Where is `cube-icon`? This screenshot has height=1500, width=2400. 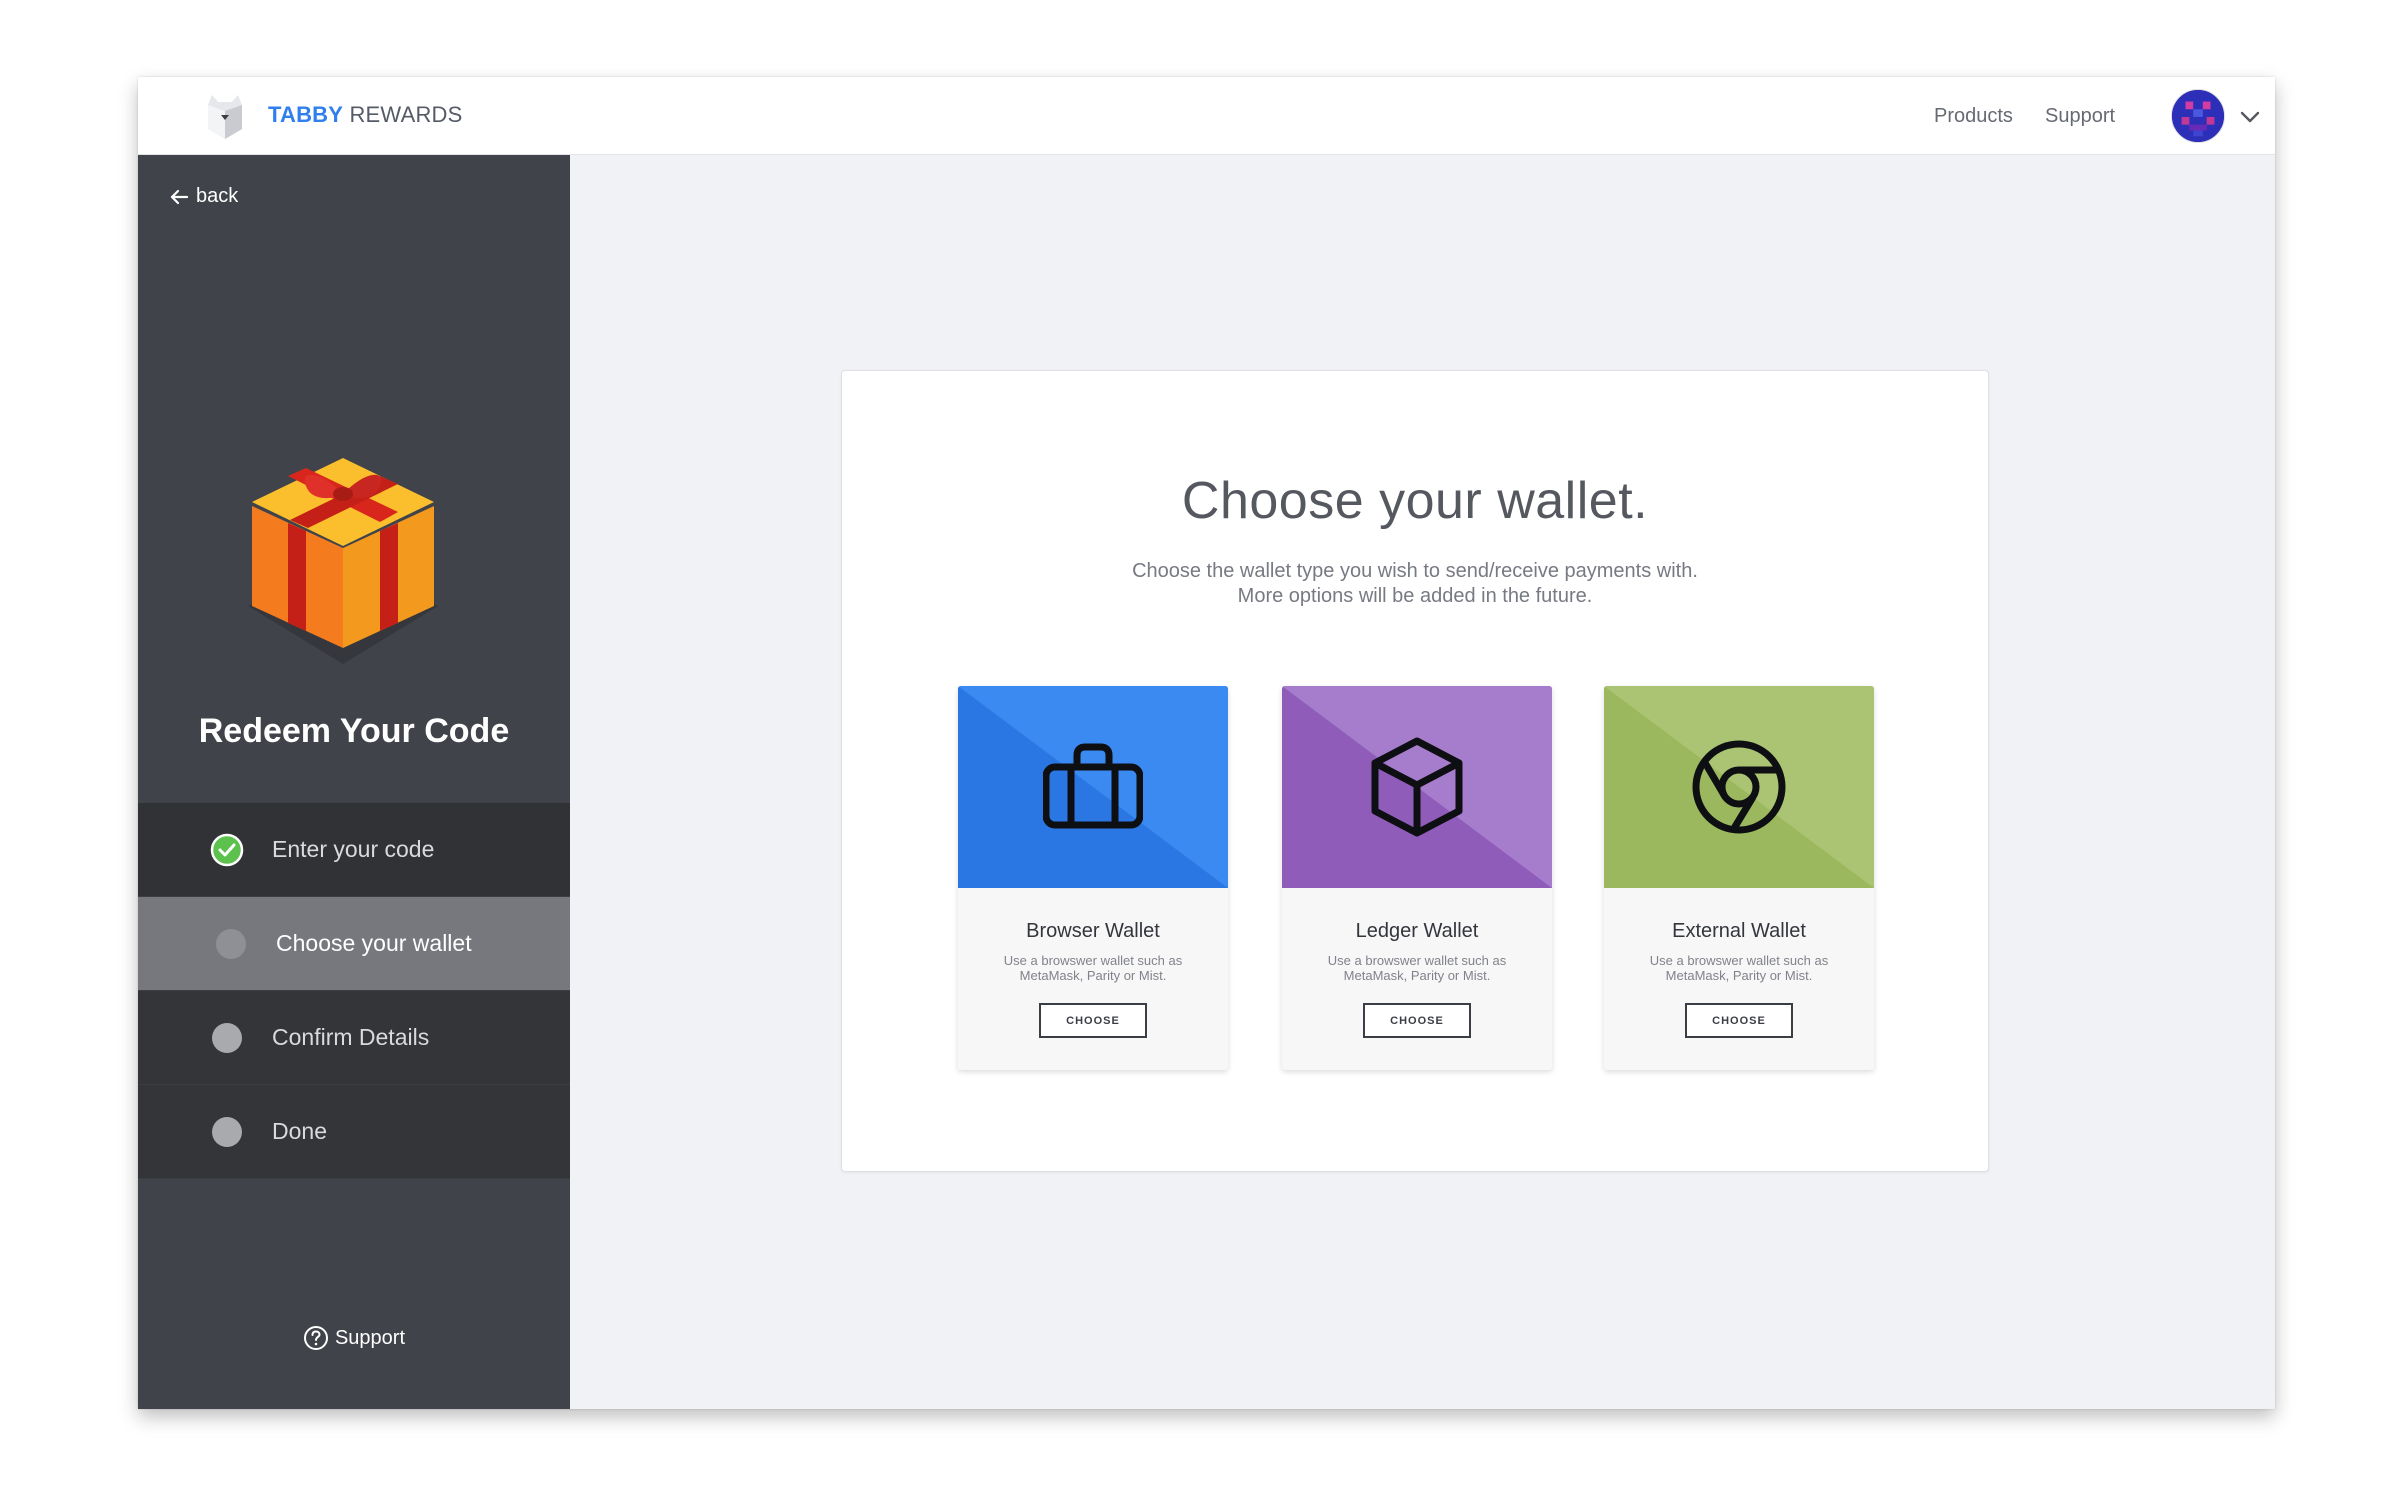
cube-icon is located at coordinates (1417, 787).